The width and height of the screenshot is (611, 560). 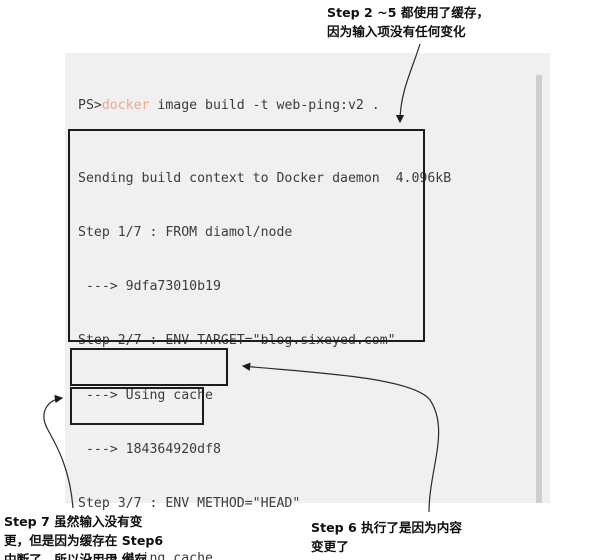 What do you see at coordinates (185, 232) in the screenshot?
I see `terminal-line: Step 1/7 : FROM diamol/node` at bounding box center [185, 232].